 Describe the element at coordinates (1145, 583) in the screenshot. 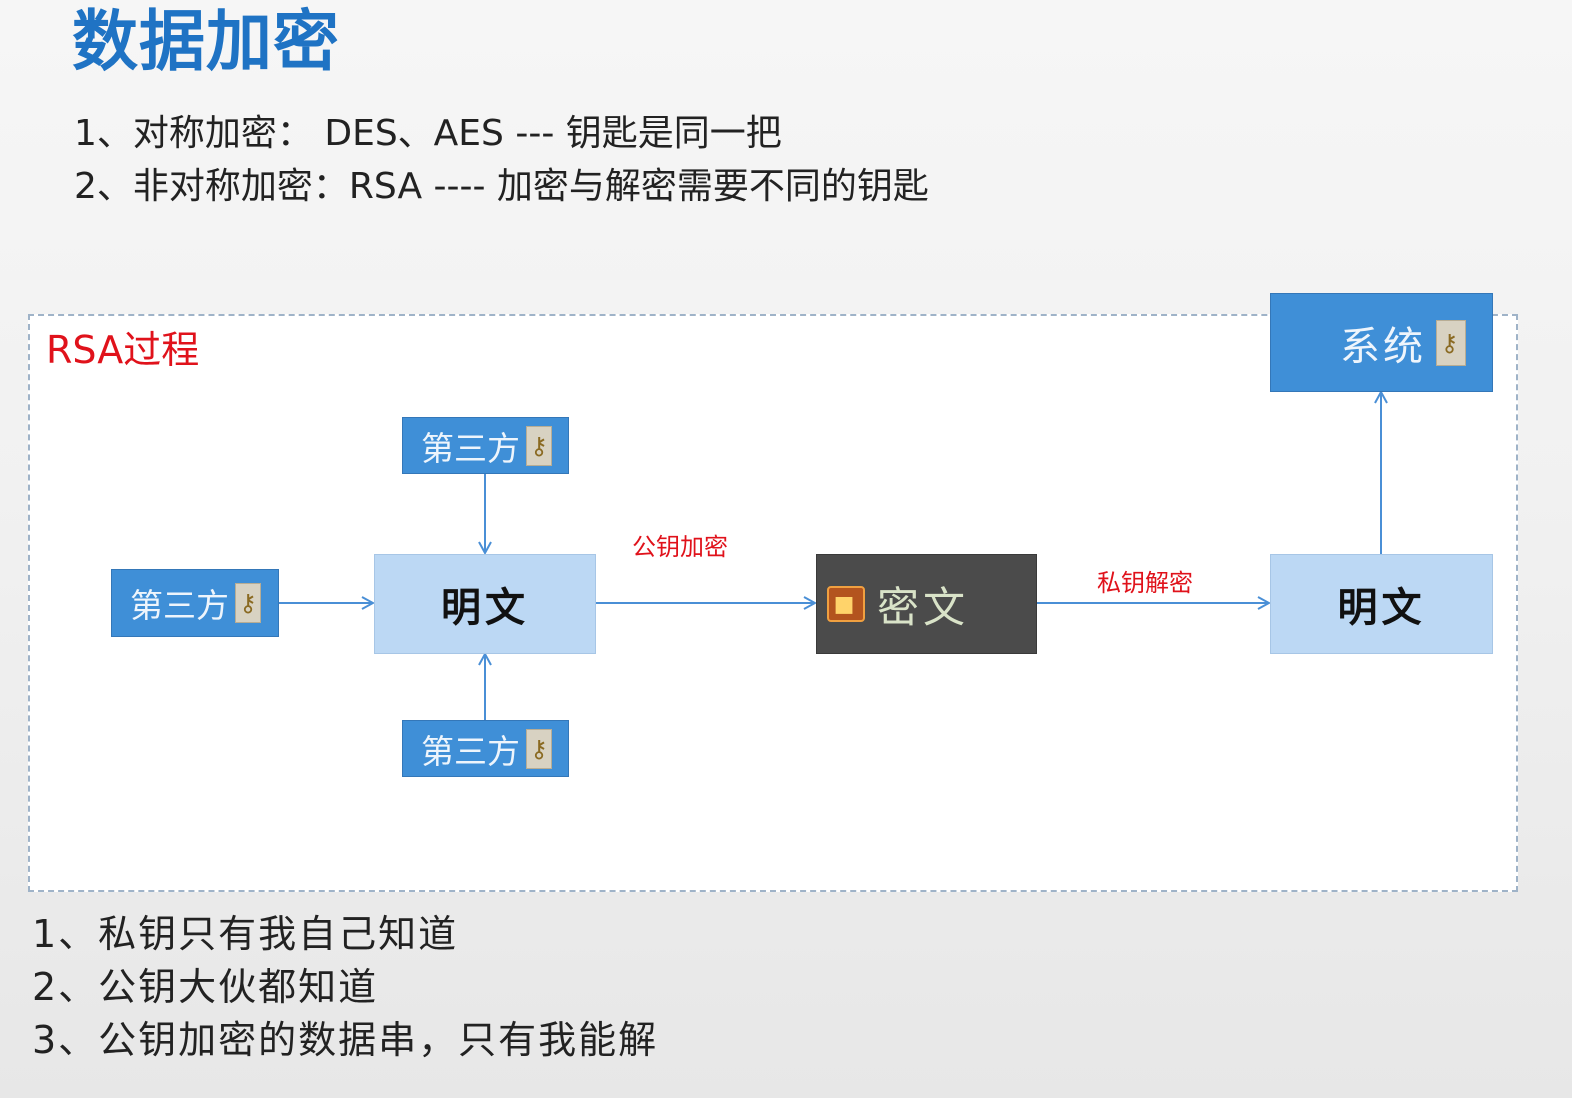

I see `private-key-decrypt-label: 私钥解密` at that location.